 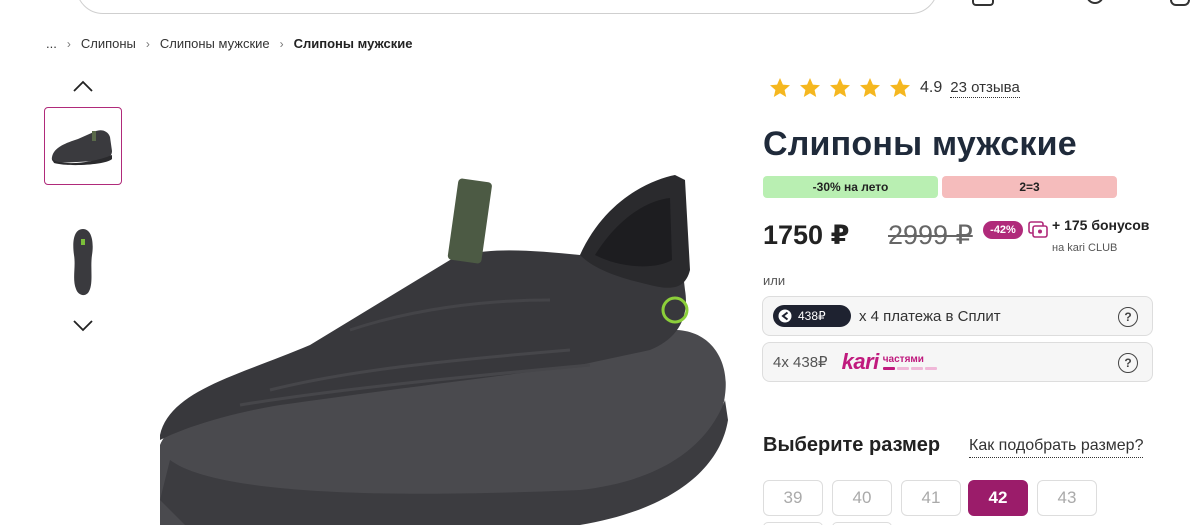 I want to click on cart-icon, so click(x=983, y=3).